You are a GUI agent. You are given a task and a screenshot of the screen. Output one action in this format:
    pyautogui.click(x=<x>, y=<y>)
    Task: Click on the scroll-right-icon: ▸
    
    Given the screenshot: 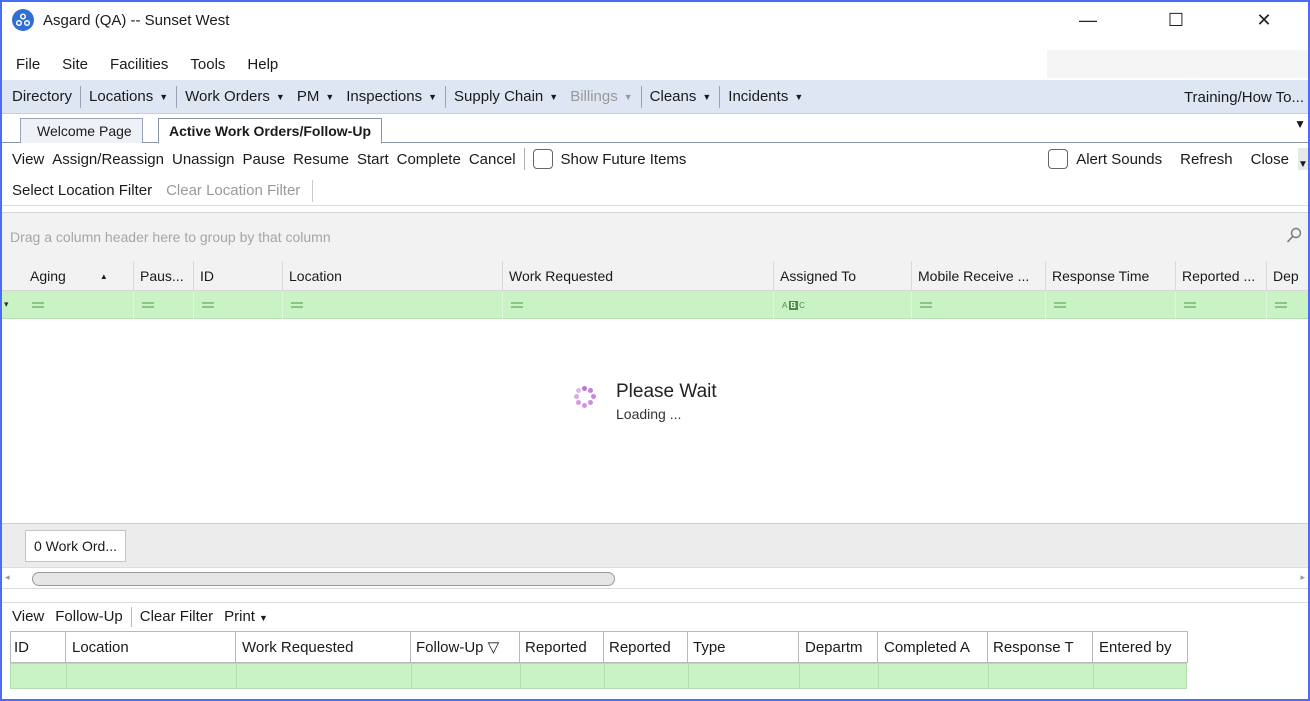 What is the action you would take?
    pyautogui.click(x=1302, y=577)
    